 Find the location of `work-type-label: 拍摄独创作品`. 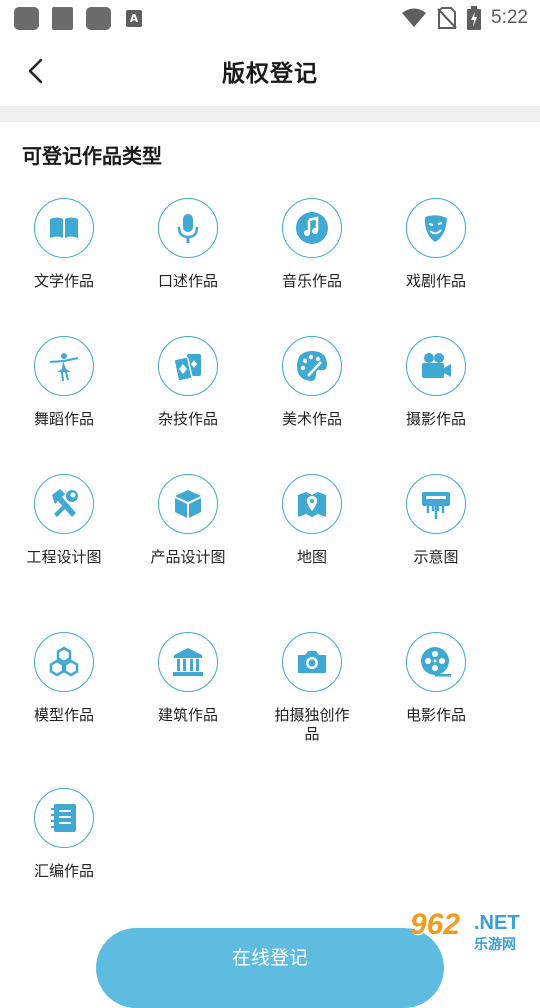

work-type-label: 拍摄独创作品 is located at coordinates (312, 724).